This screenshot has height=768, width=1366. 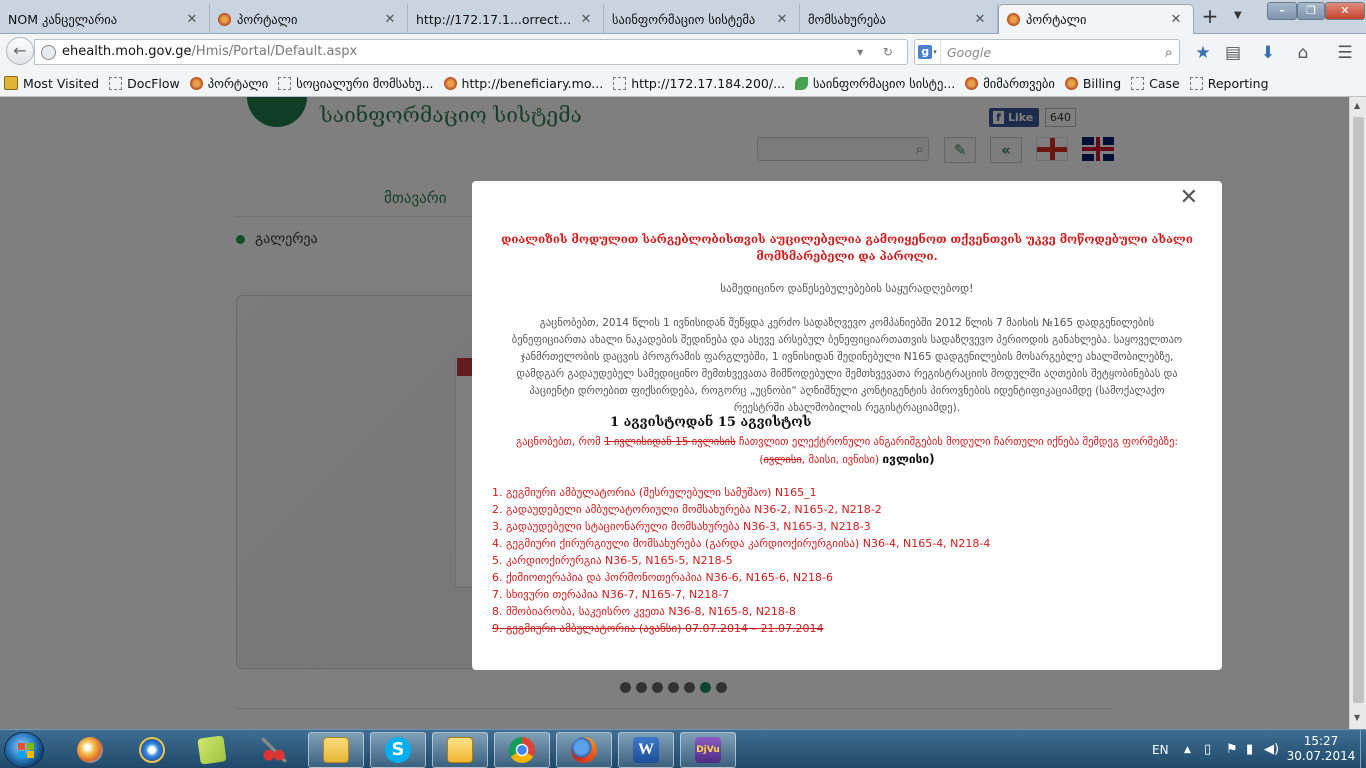 What do you see at coordinates (847, 19) in the screenshot?
I see `tab-label: მომსახურება` at bounding box center [847, 19].